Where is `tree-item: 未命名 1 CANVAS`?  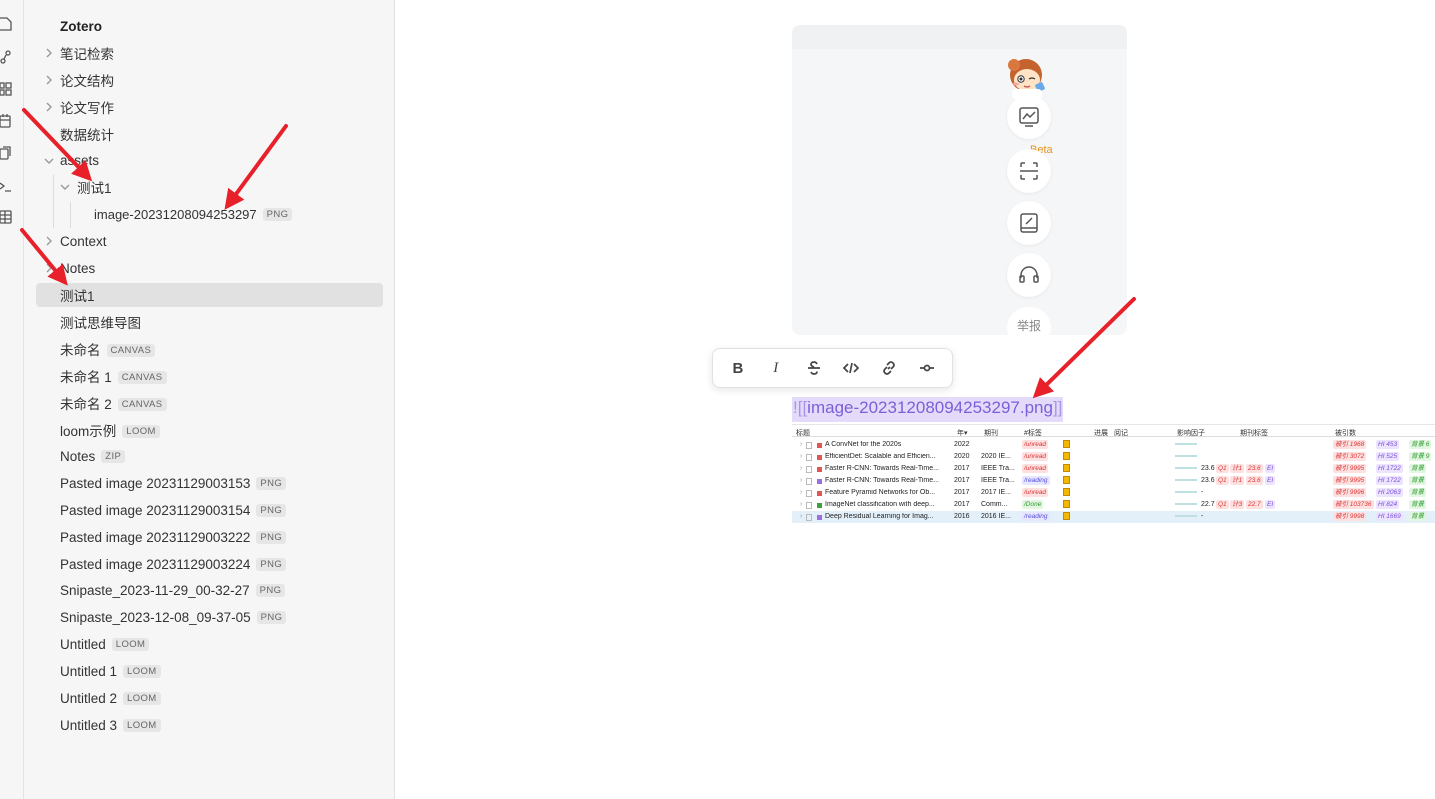
tree-item: 未命名 1 CANVAS is located at coordinates (209, 376).